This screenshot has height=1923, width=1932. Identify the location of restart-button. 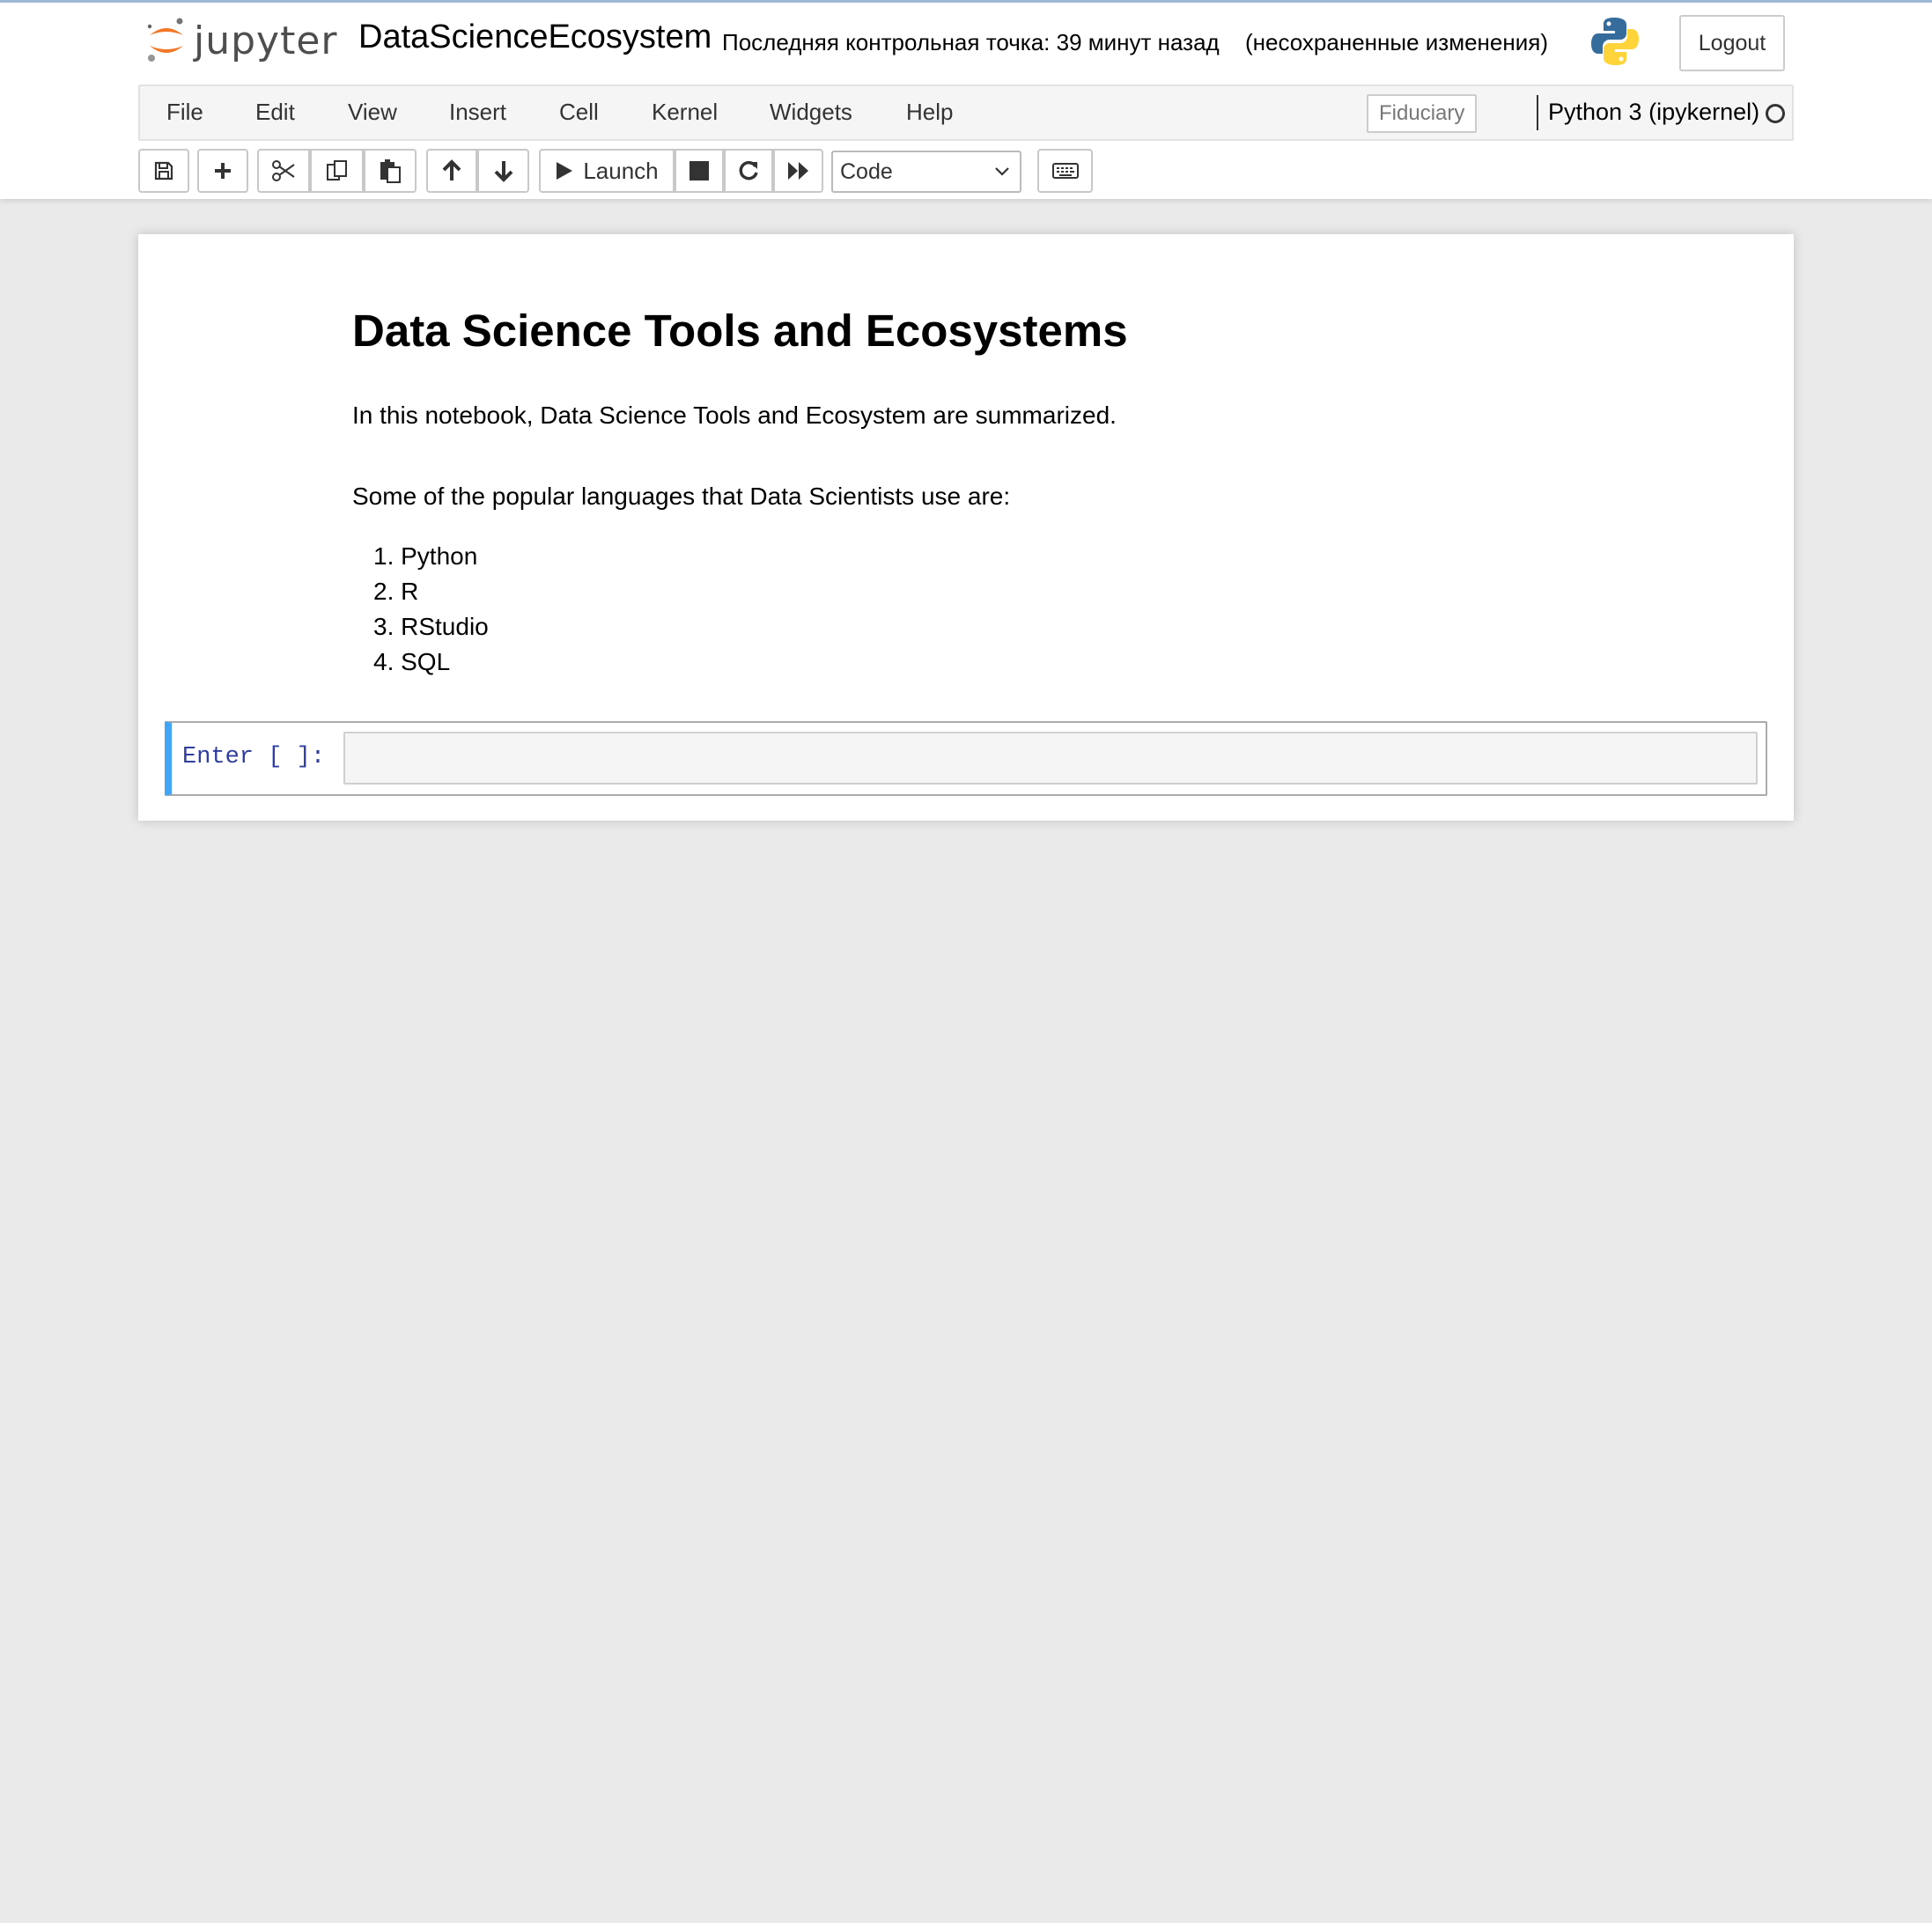
(748, 171).